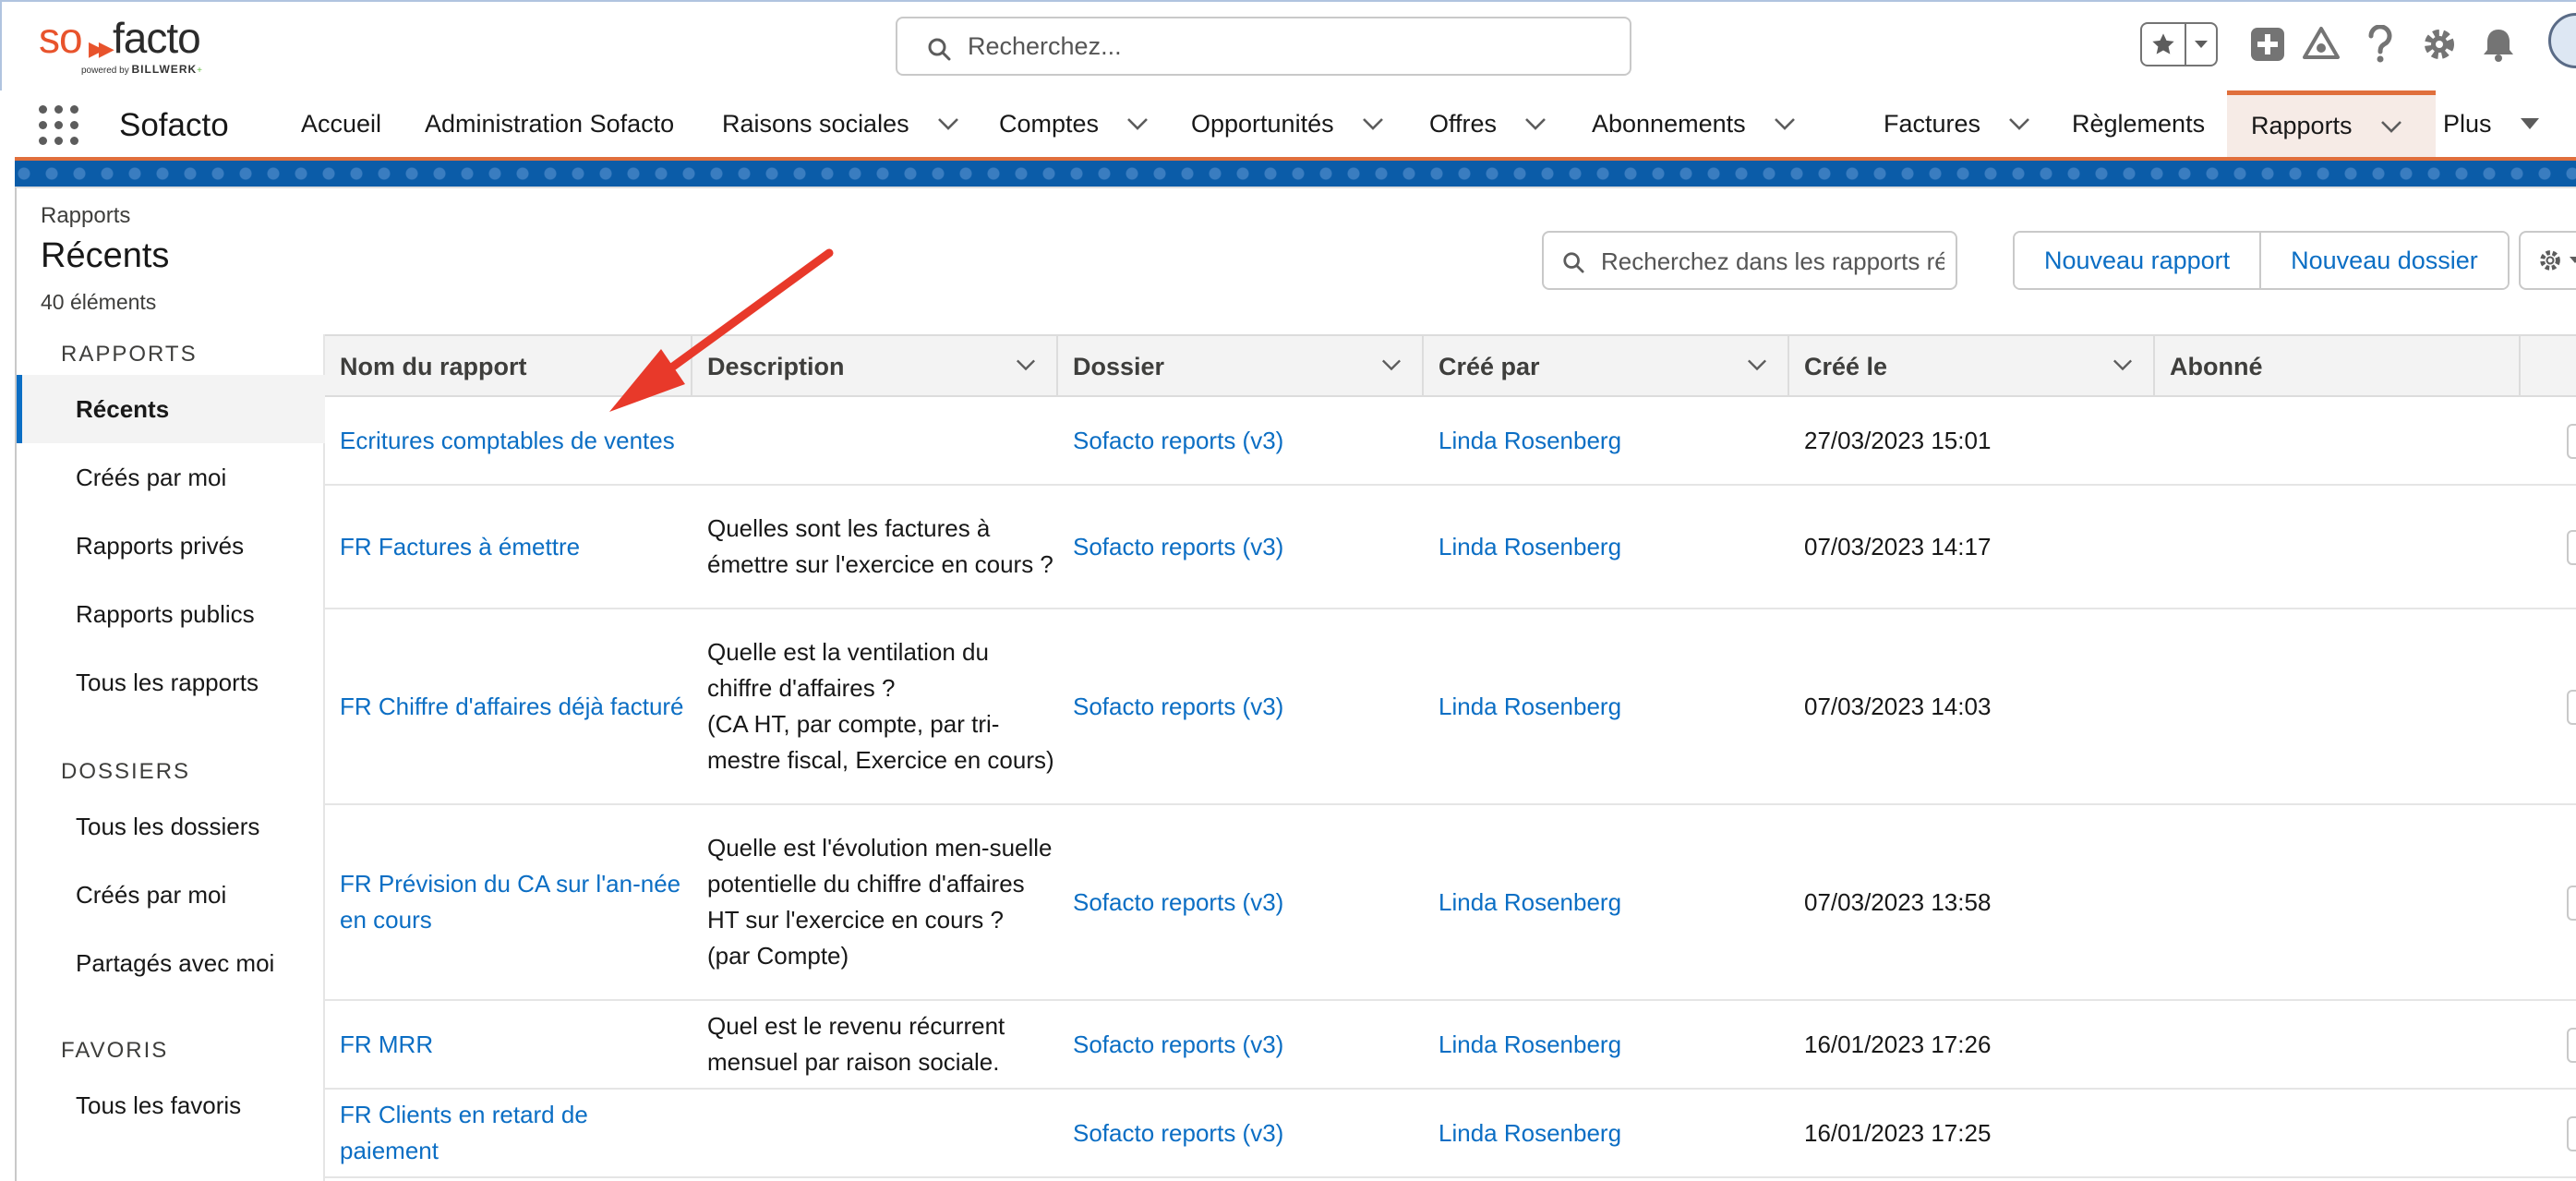 This screenshot has width=2576, height=1181. Describe the element at coordinates (157, 38) in the screenshot. I see `logo-facto: facto` at that location.